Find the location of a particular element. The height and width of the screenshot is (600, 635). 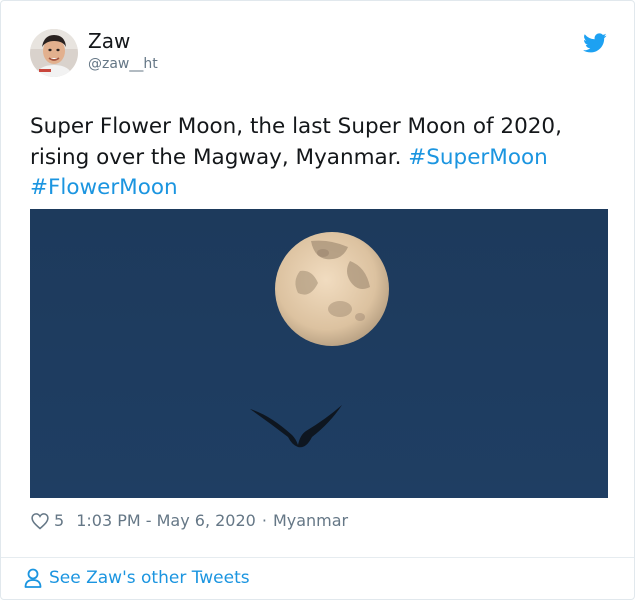

hashtag-supermoon: #SuperMoon is located at coordinates (478, 157).